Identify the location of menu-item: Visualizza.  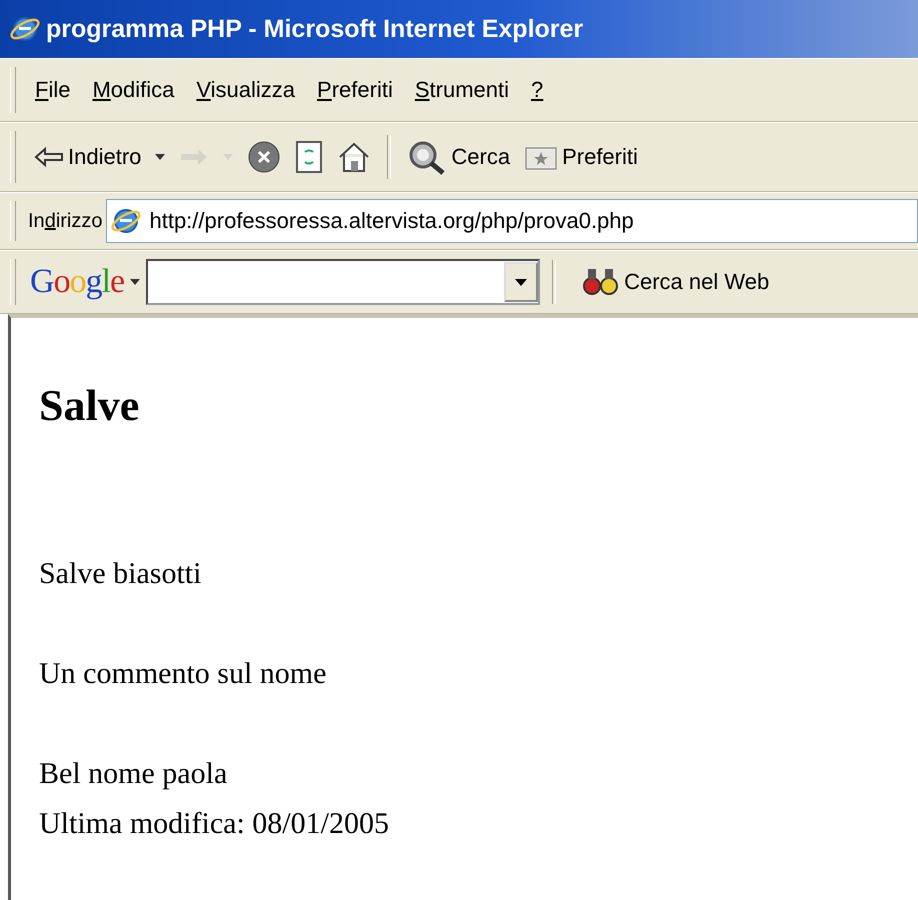
(245, 90).